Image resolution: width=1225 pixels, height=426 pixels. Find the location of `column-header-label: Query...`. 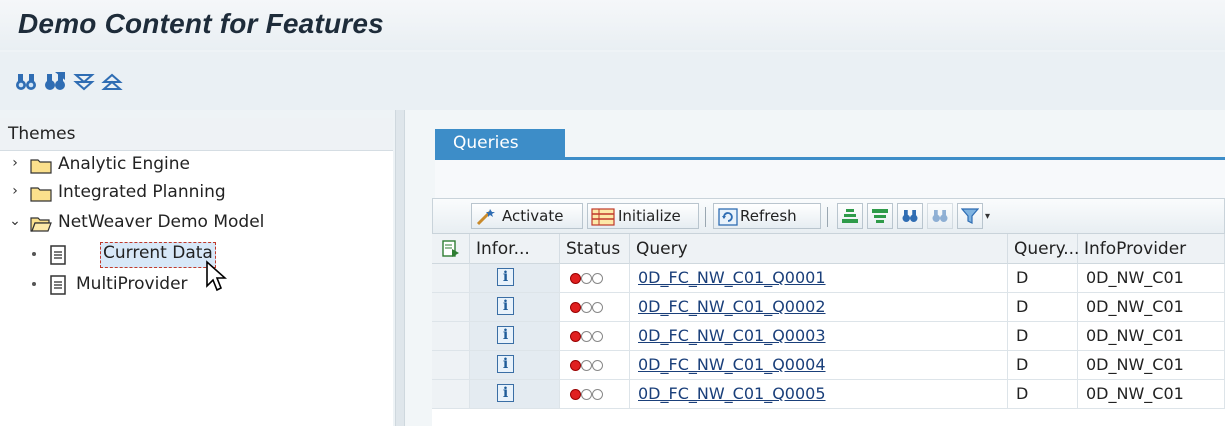

column-header-label: Query... is located at coordinates (1047, 249).